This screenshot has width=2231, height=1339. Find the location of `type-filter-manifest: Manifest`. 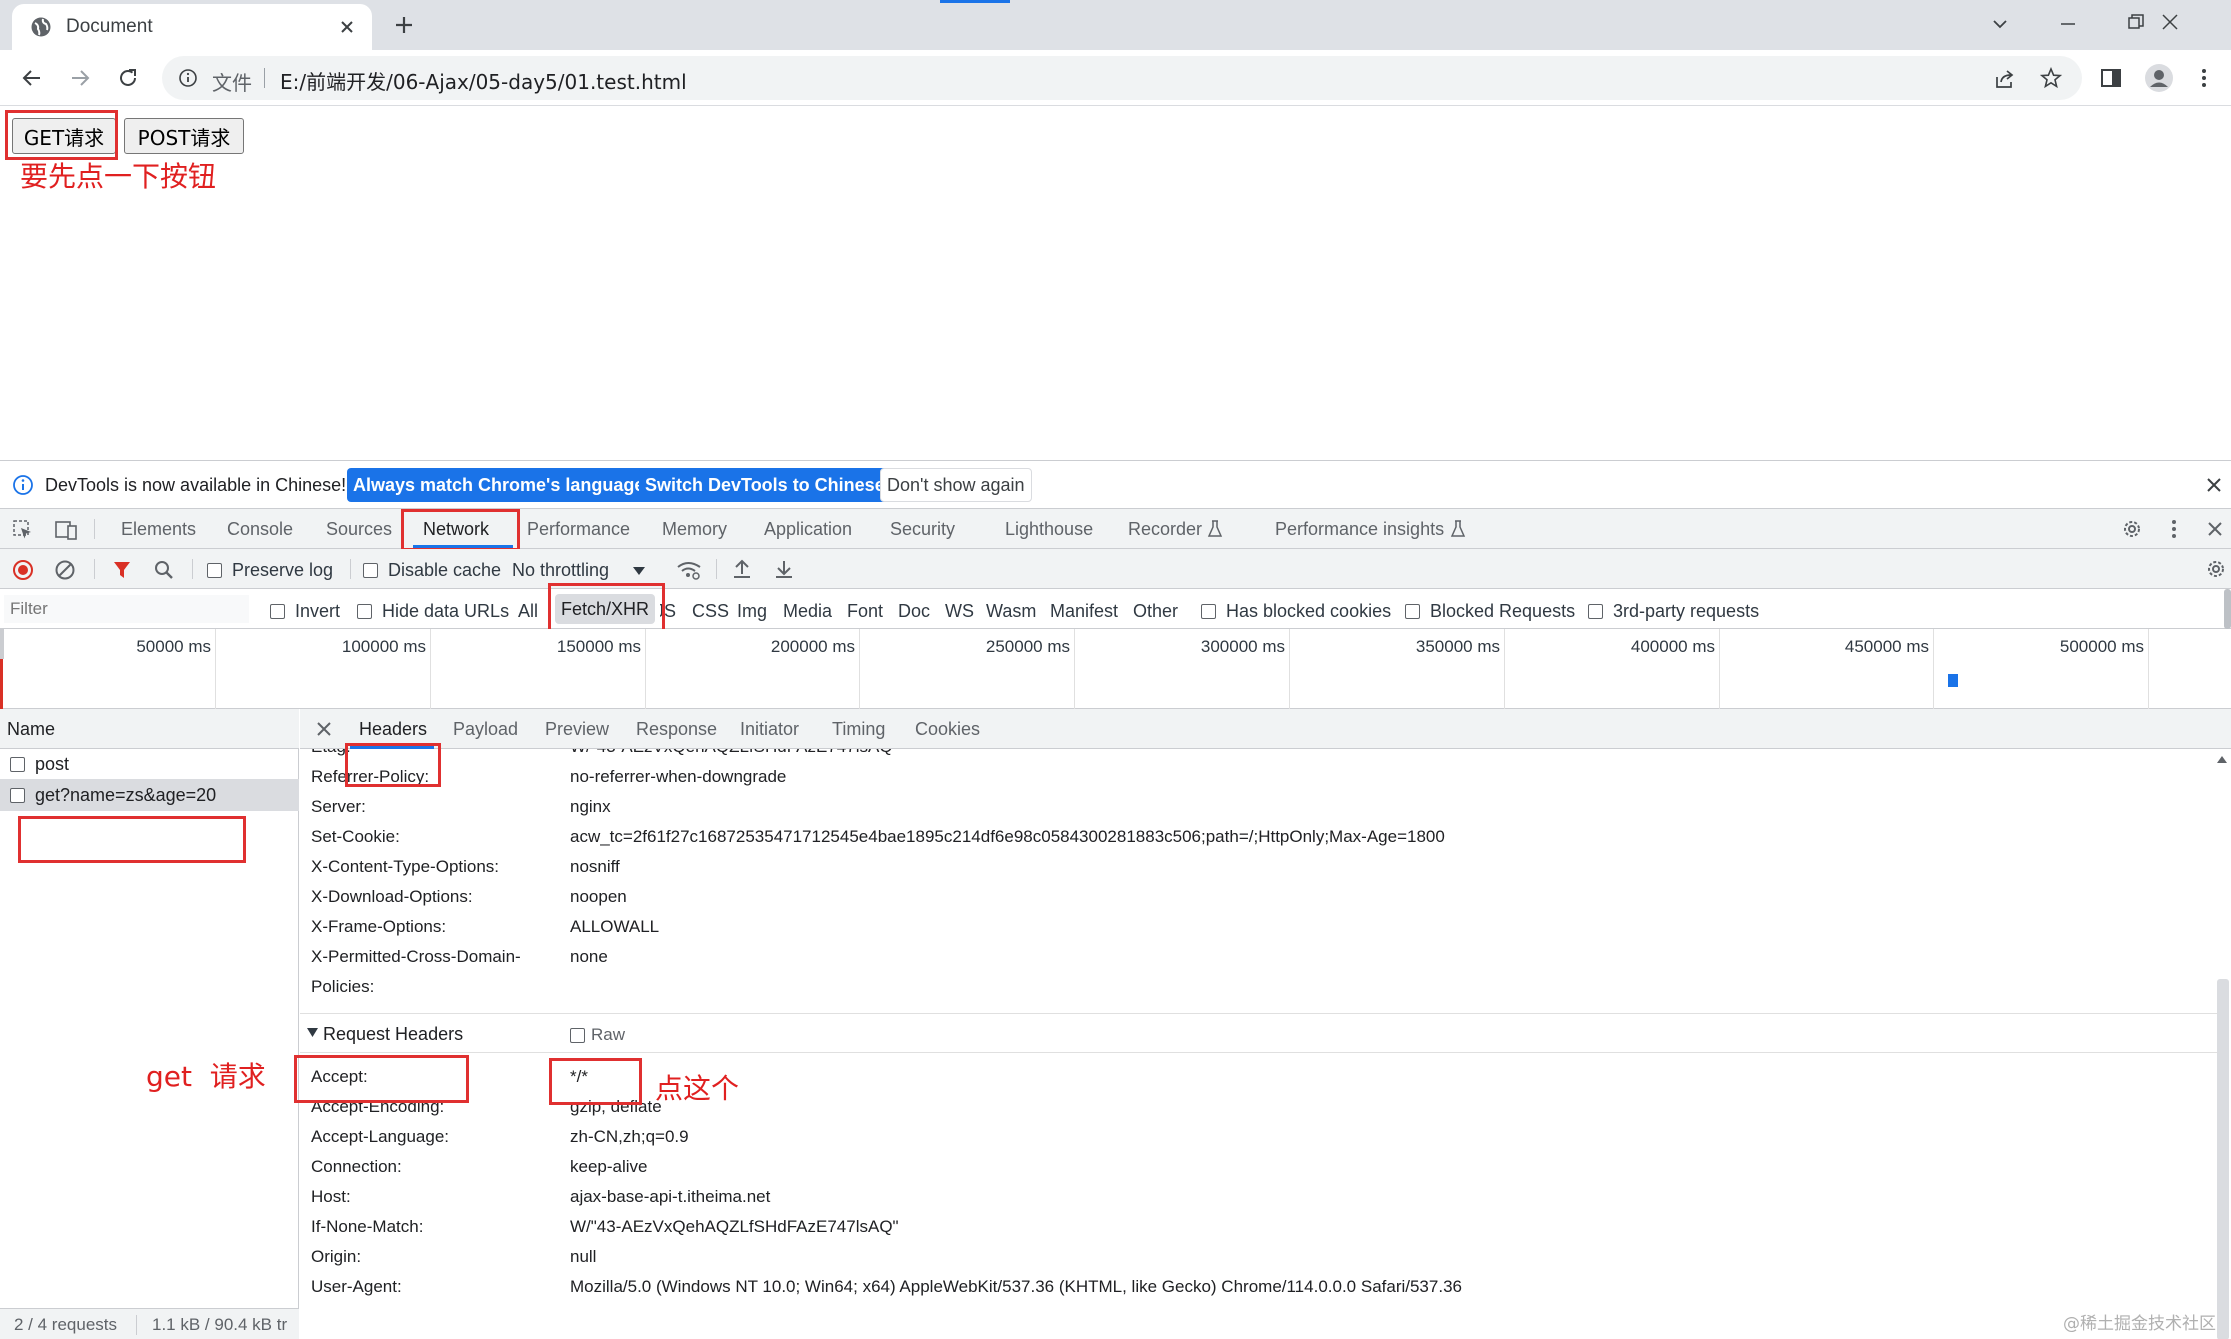

type-filter-manifest: Manifest is located at coordinates (1084, 611).